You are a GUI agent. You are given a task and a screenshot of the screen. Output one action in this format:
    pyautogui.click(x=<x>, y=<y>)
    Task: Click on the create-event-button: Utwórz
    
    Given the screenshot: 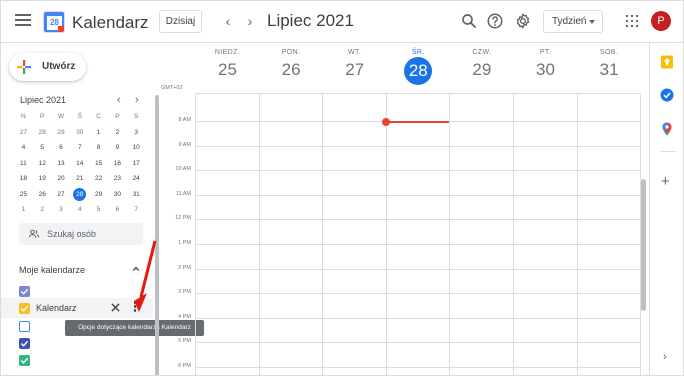 What is the action you would take?
    pyautogui.click(x=47, y=67)
    